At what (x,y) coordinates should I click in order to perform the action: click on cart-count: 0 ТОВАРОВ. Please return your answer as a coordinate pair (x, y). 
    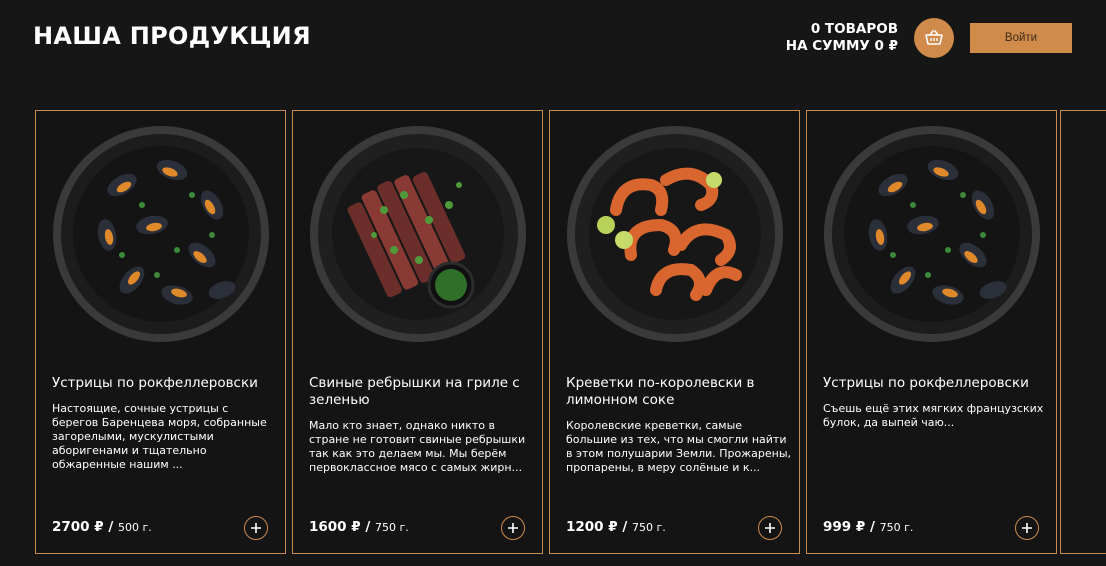
    Looking at the image, I should click on (854, 29).